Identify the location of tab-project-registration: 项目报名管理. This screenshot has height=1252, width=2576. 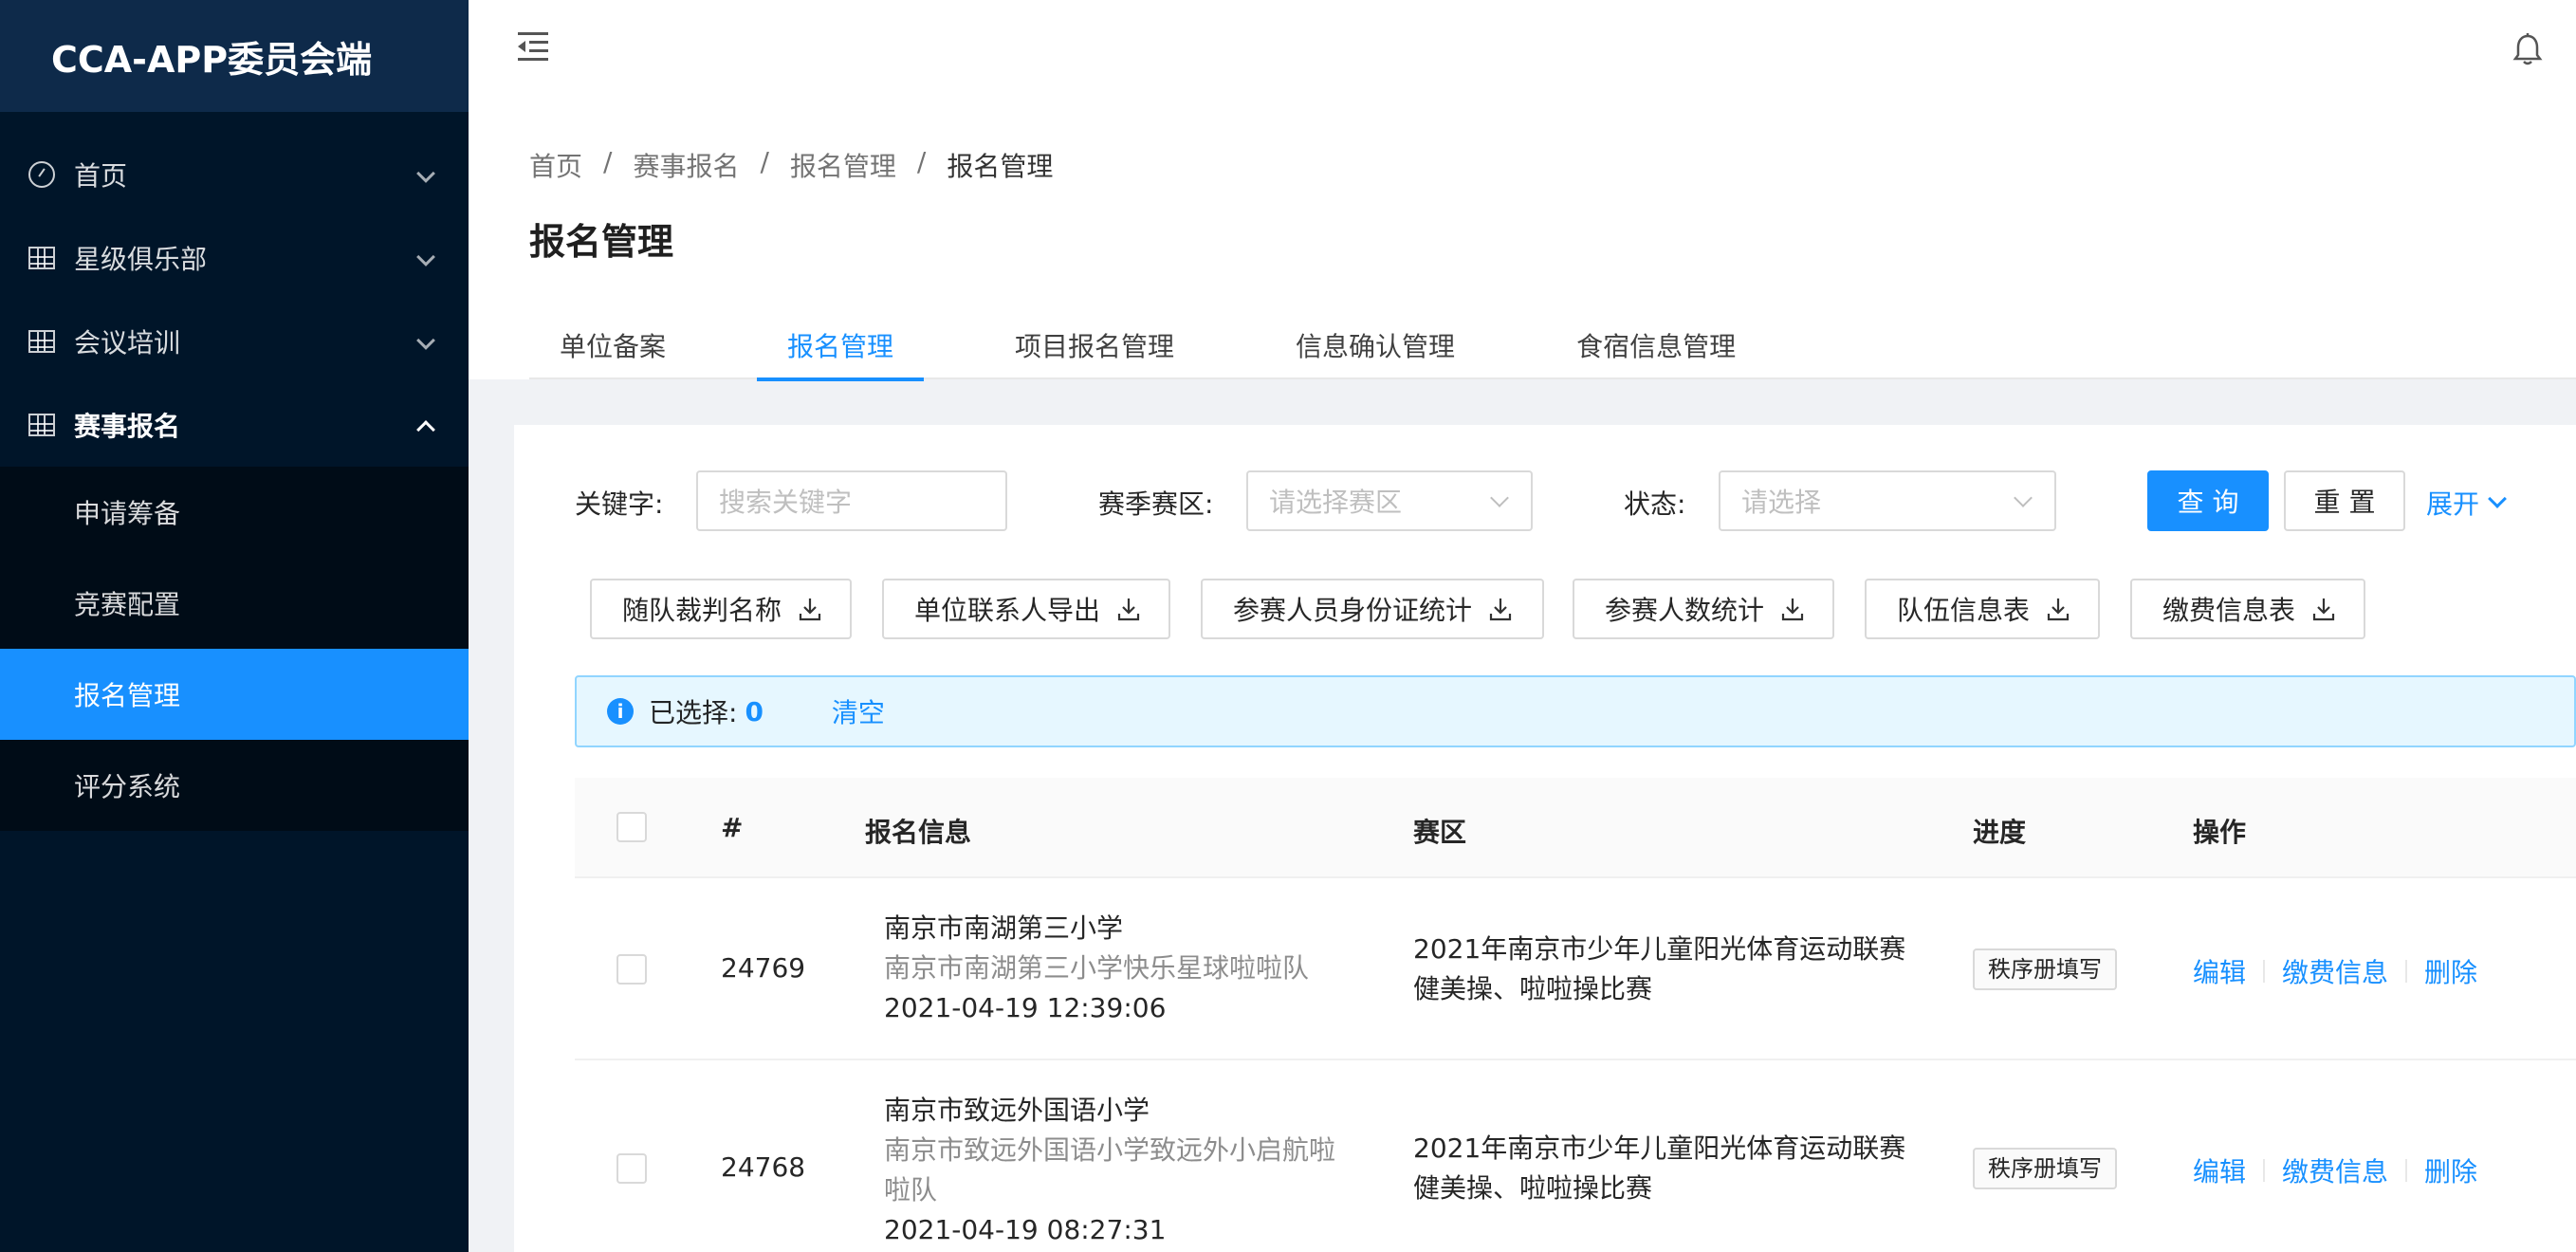
(1094, 349).